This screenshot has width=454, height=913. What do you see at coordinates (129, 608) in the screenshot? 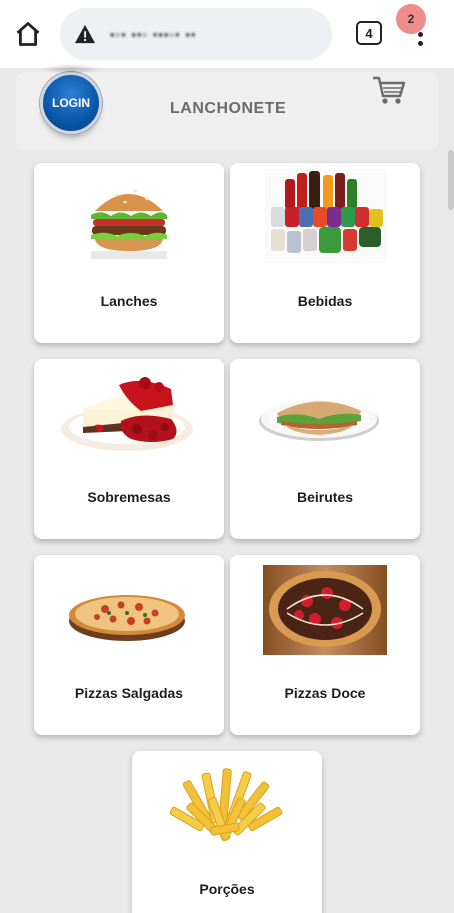
I see `pizza-image` at bounding box center [129, 608].